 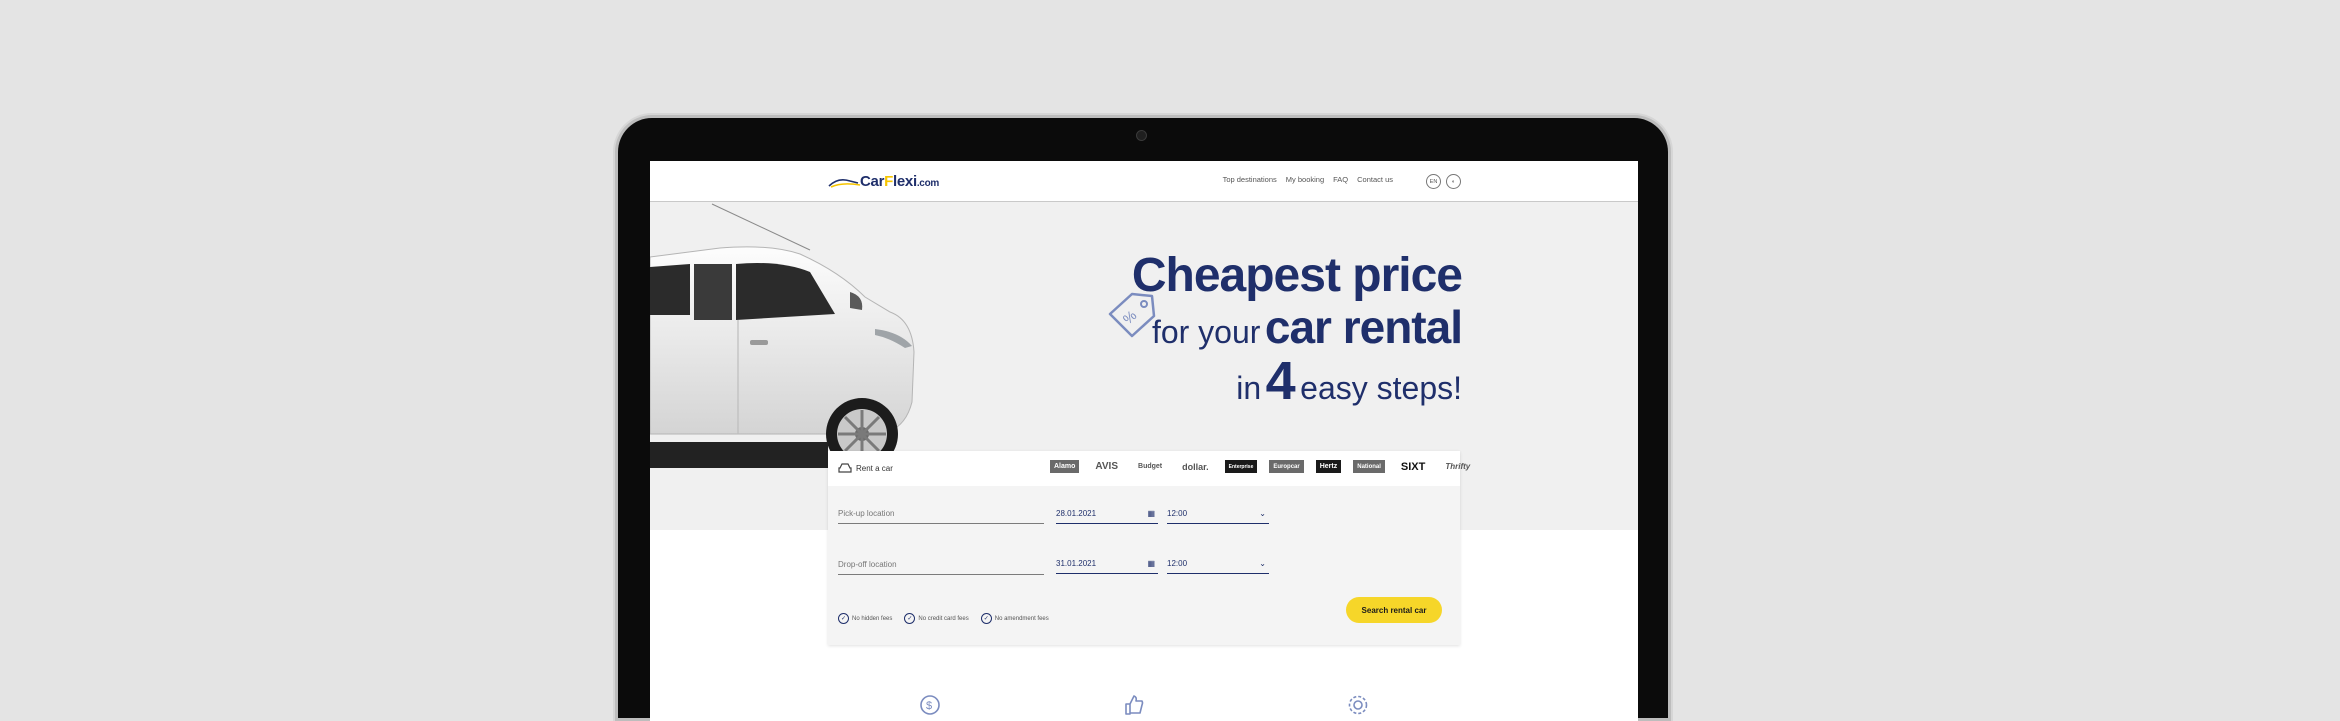 What do you see at coordinates (1297, 275) in the screenshot?
I see `headline-line-1: Cheapest price` at bounding box center [1297, 275].